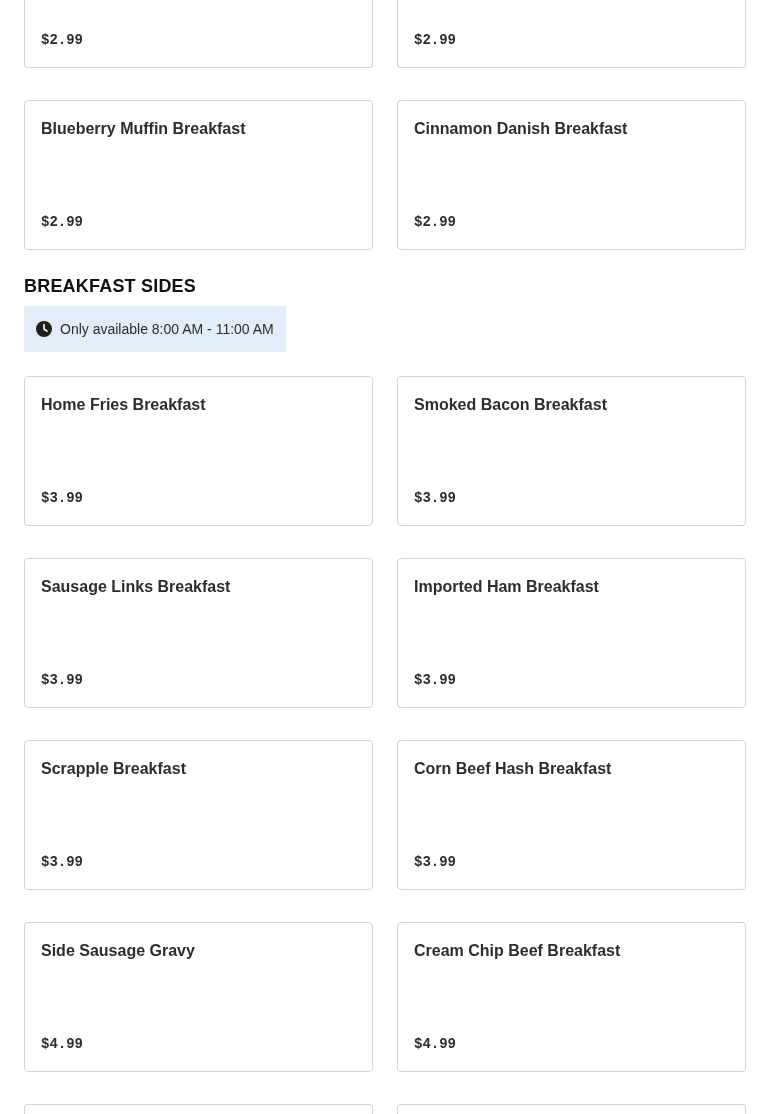  Describe the element at coordinates (114, 769) in the screenshot. I see `item-name: Scrapple Breakfast` at that location.